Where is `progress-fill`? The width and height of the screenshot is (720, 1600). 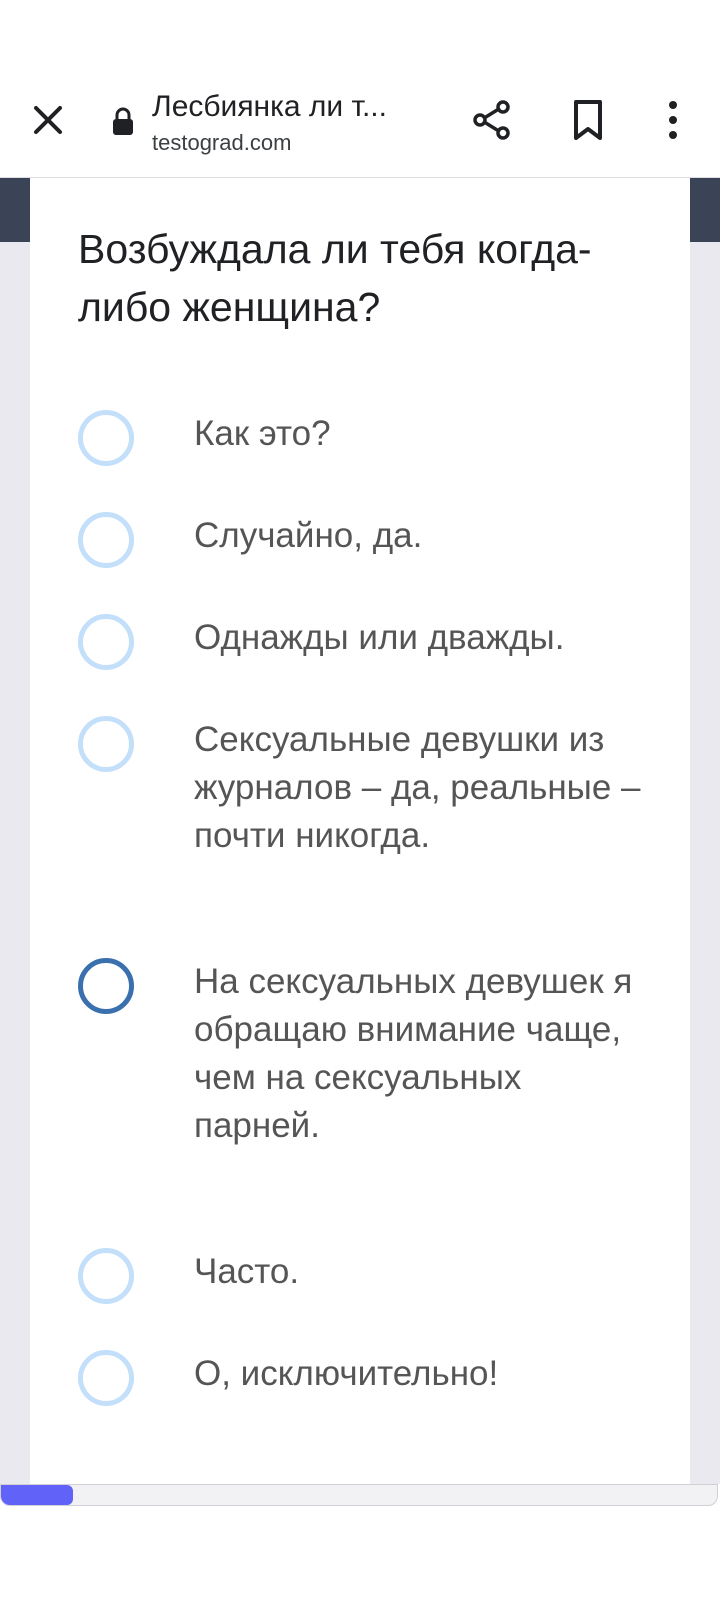
progress-fill is located at coordinates (37, 1495).